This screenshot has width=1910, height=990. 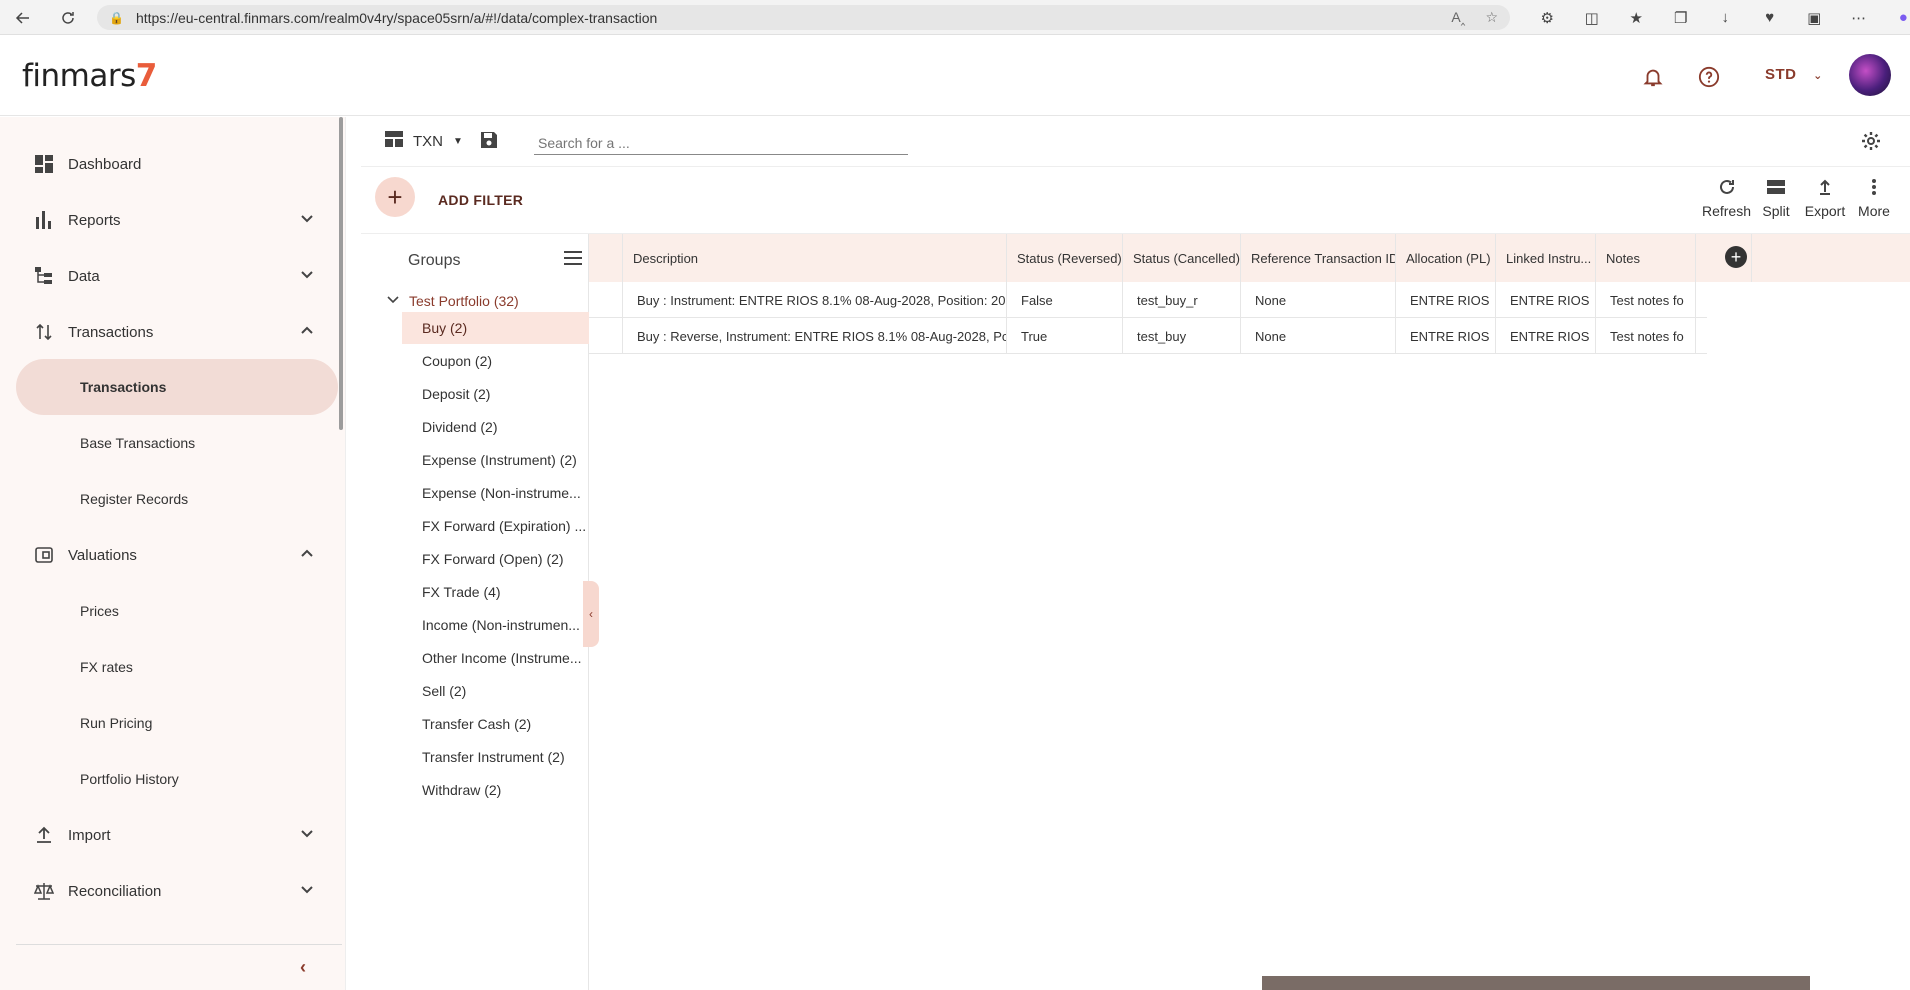 I want to click on sidebar-item-label: Register Records, so click(x=134, y=499).